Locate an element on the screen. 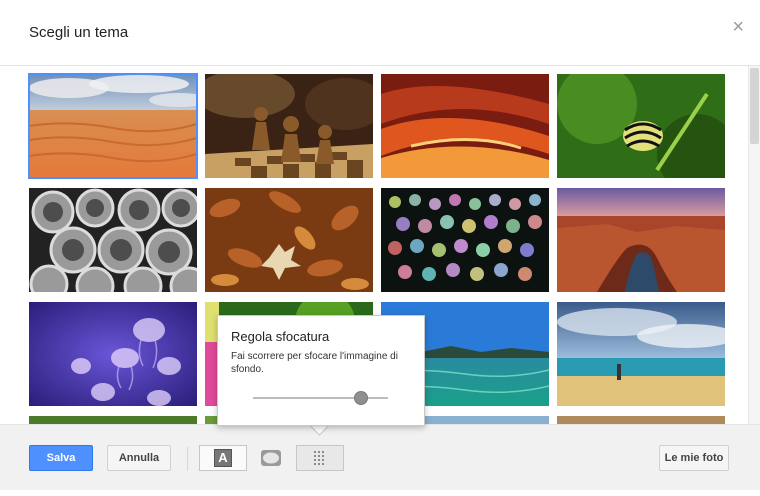  canyon-red-image is located at coordinates (465, 126).